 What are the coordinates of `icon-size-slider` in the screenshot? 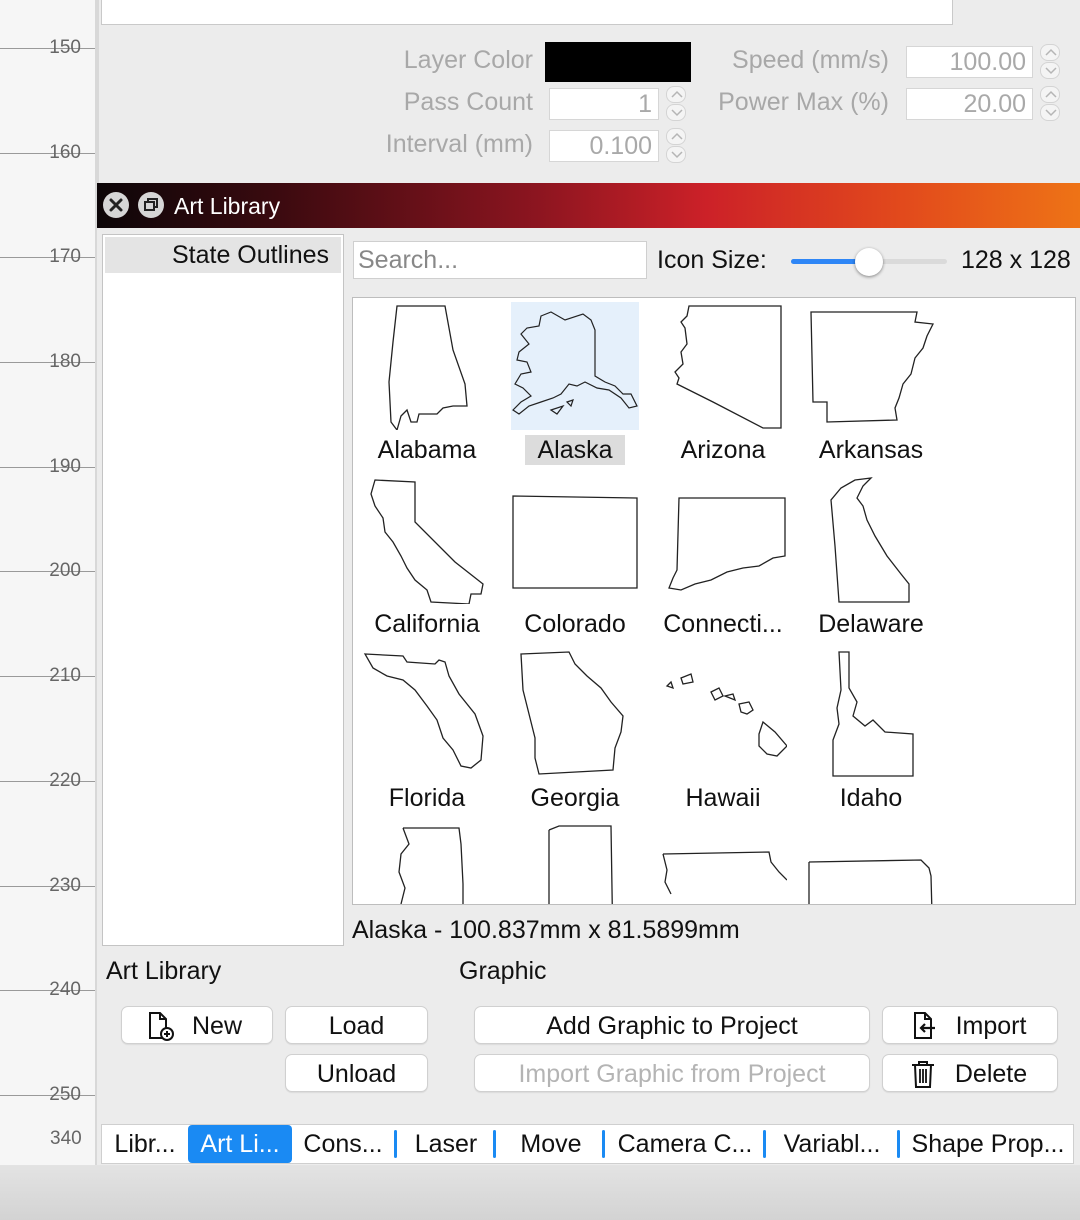 It's located at (869, 262).